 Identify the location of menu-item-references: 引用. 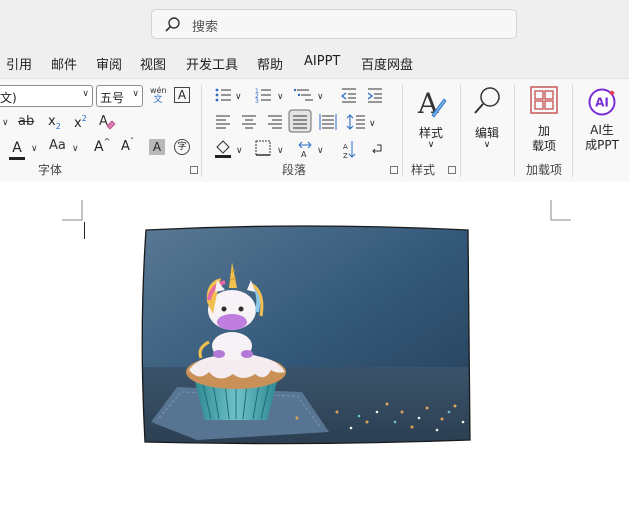
(19, 63).